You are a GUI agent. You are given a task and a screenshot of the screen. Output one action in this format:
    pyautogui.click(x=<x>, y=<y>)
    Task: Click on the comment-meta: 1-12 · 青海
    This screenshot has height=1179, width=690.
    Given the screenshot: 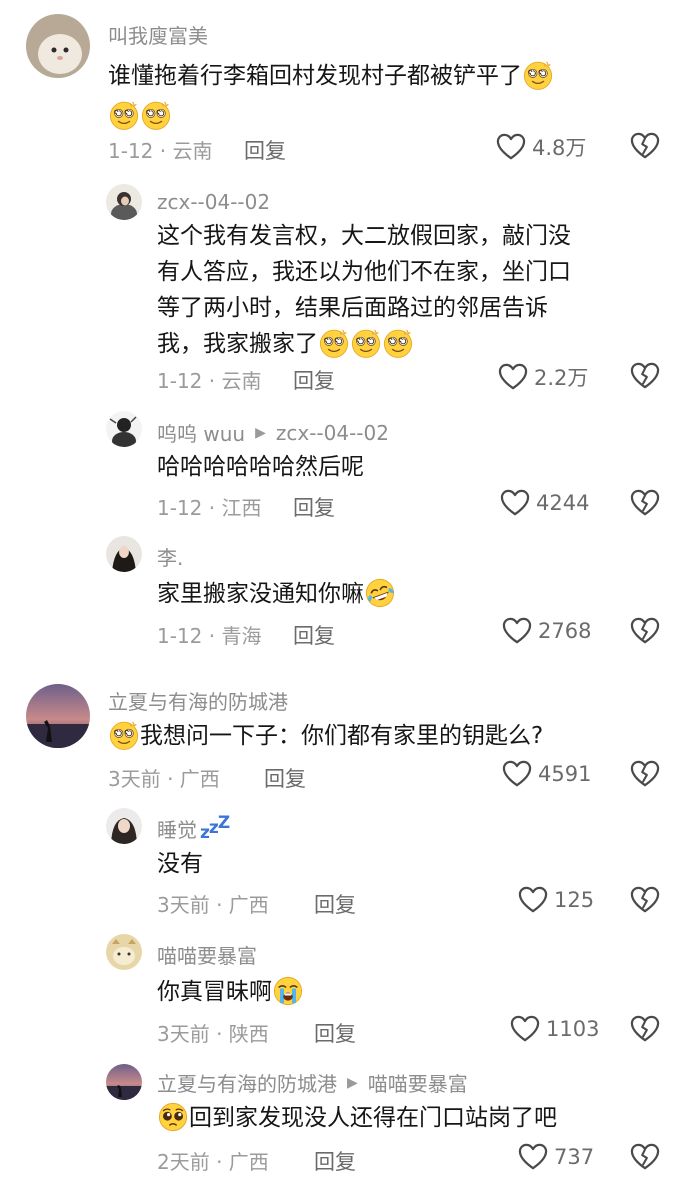 What is the action you would take?
    pyautogui.click(x=209, y=636)
    